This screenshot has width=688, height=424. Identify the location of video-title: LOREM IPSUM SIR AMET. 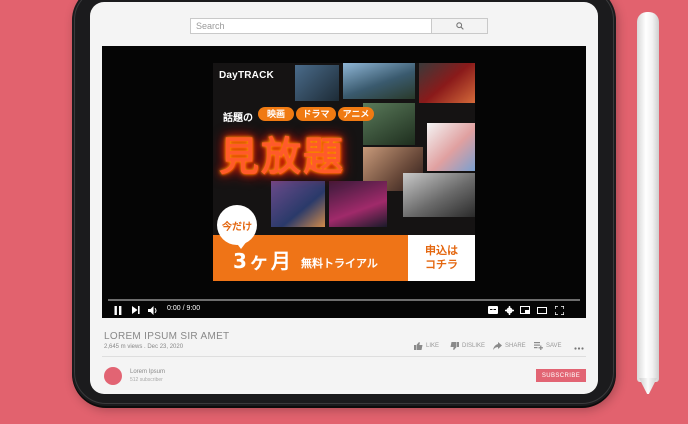
(167, 336).